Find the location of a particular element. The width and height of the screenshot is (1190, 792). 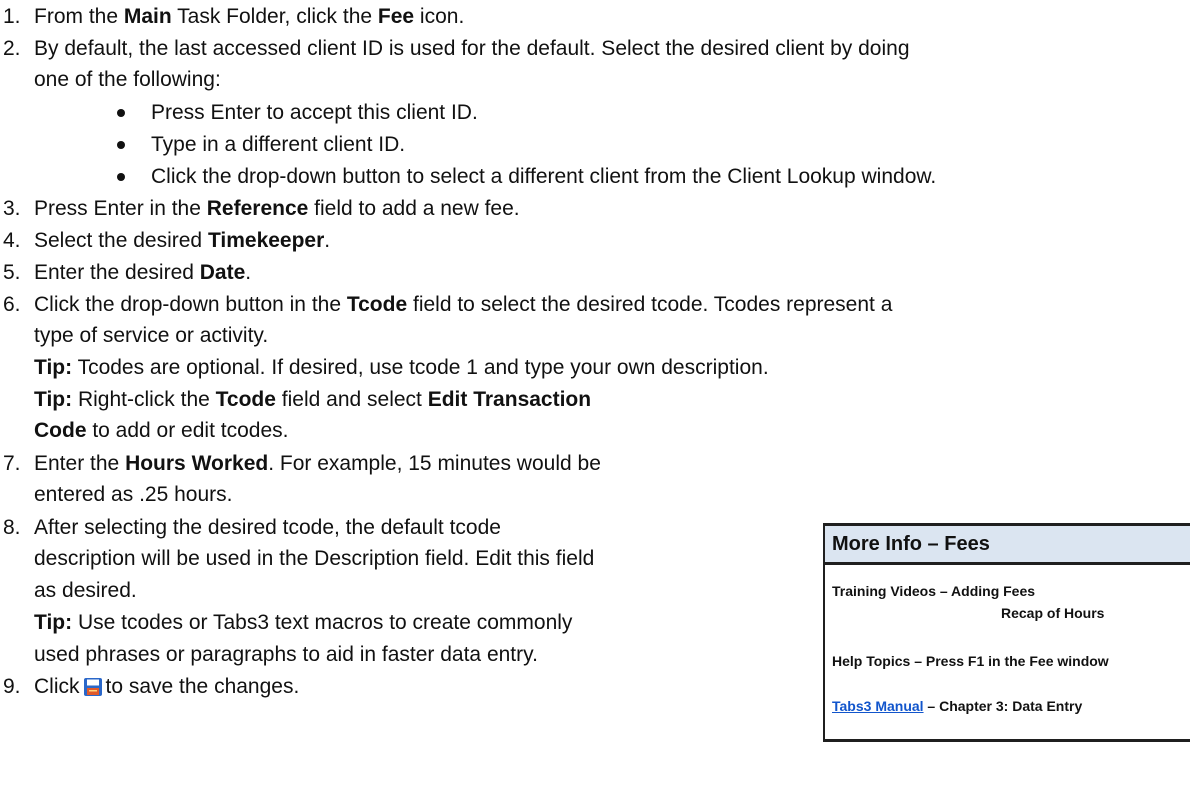

step-1-text-seg-0: From the is located at coordinates (79, 16).